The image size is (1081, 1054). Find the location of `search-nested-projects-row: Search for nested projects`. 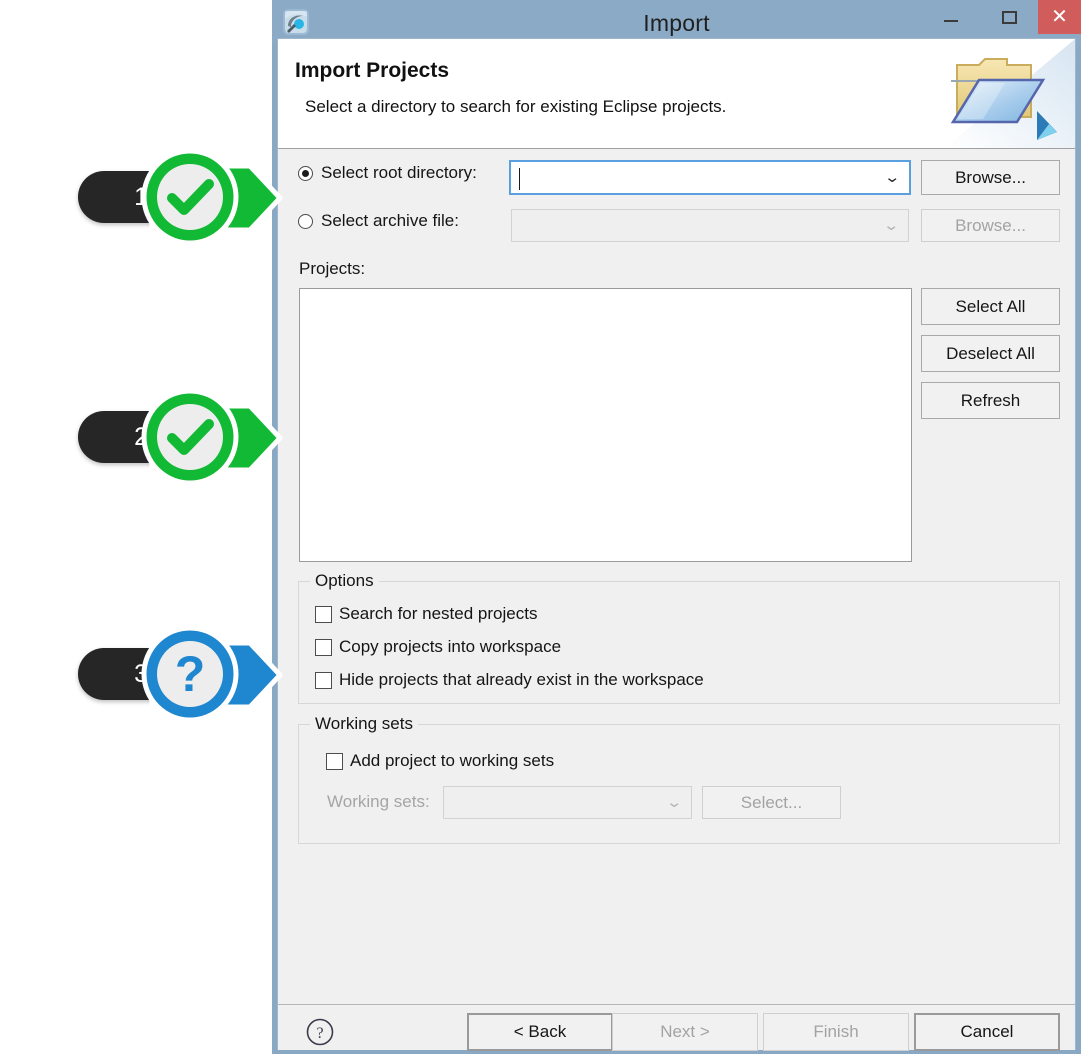

search-nested-projects-row: Search for nested projects is located at coordinates (426, 614).